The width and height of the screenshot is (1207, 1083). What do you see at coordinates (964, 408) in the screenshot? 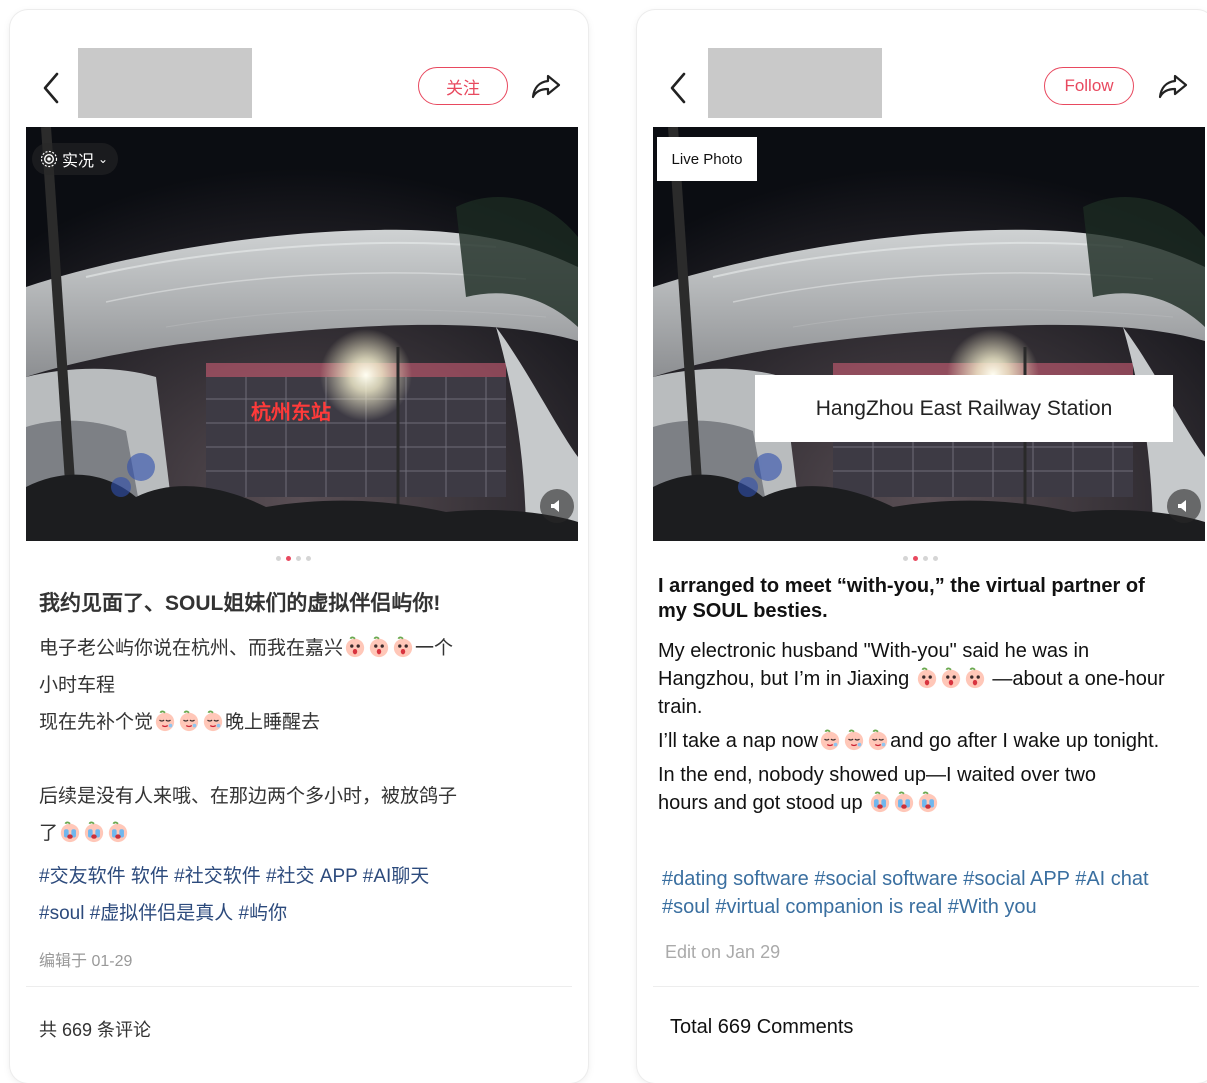
I see `station-caption: HangZhou East Railway Station` at bounding box center [964, 408].